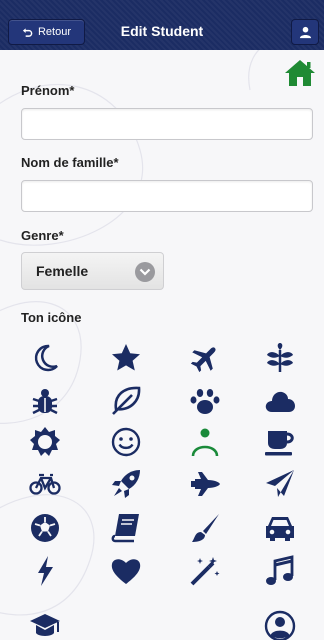 This screenshot has width=324, height=640. I want to click on icon-option-book, so click(126, 528).